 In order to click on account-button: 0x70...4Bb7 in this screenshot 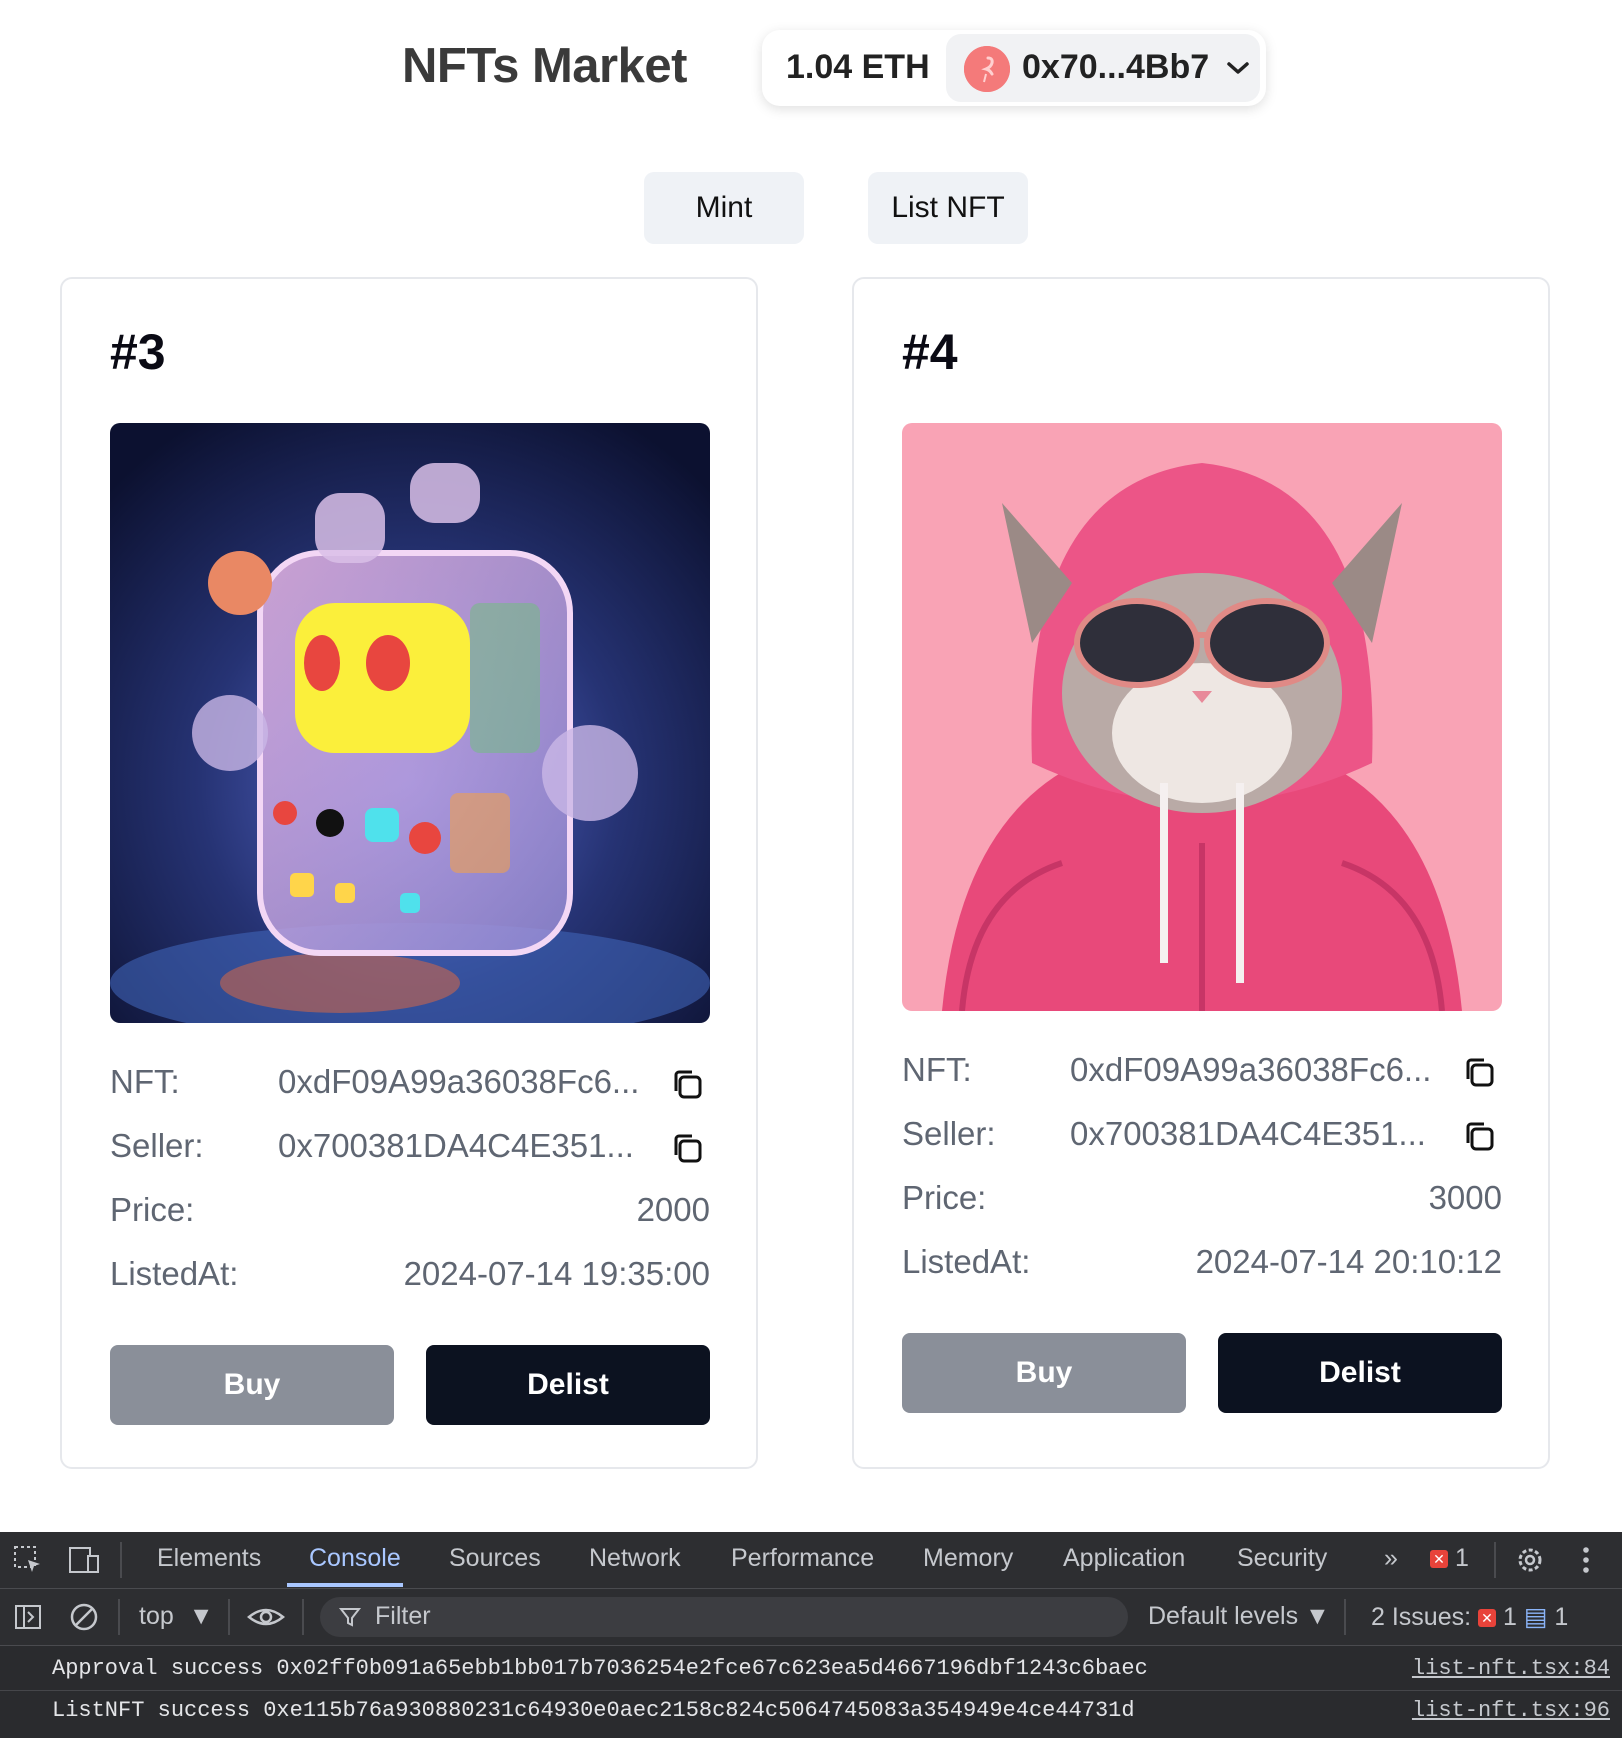, I will do `click(1103, 68)`.